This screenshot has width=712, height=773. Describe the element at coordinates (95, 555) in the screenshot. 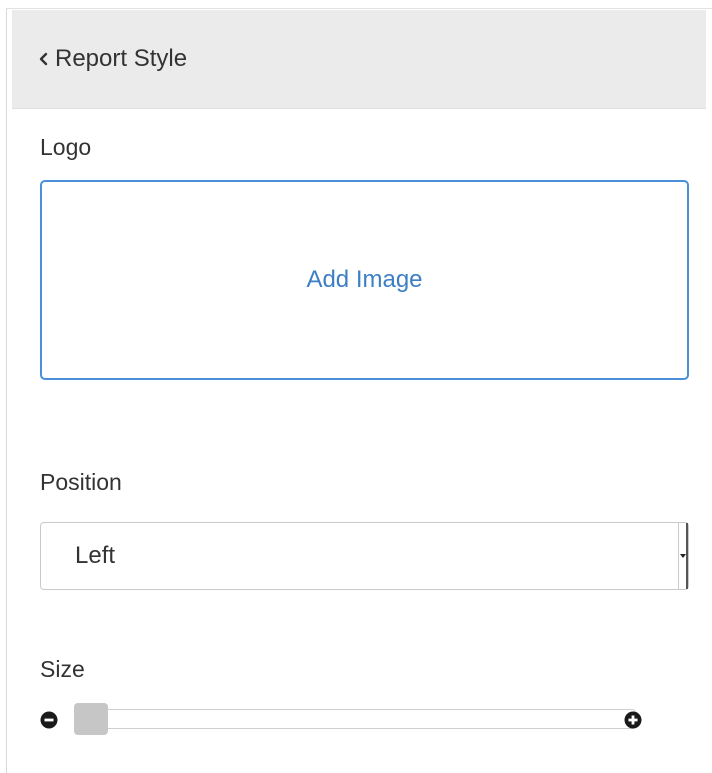

I see `position-select-value: Left` at that location.